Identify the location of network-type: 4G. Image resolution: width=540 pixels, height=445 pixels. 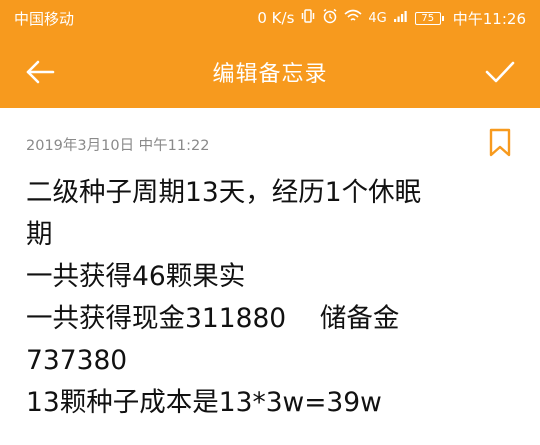
(377, 18).